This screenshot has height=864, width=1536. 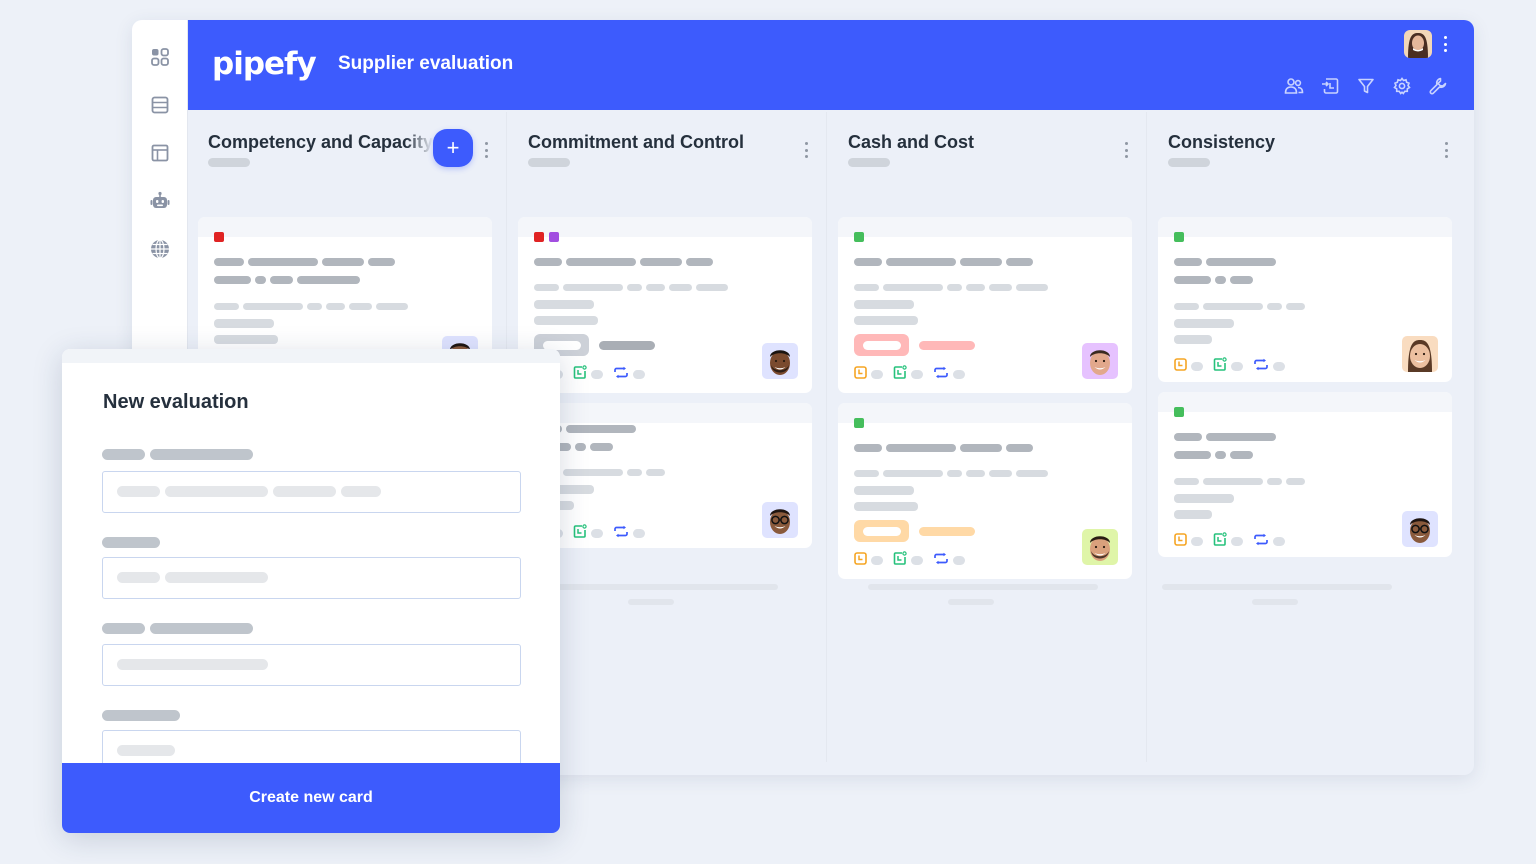 I want to click on phase-title: Competency and Capacity, so click(x=320, y=142).